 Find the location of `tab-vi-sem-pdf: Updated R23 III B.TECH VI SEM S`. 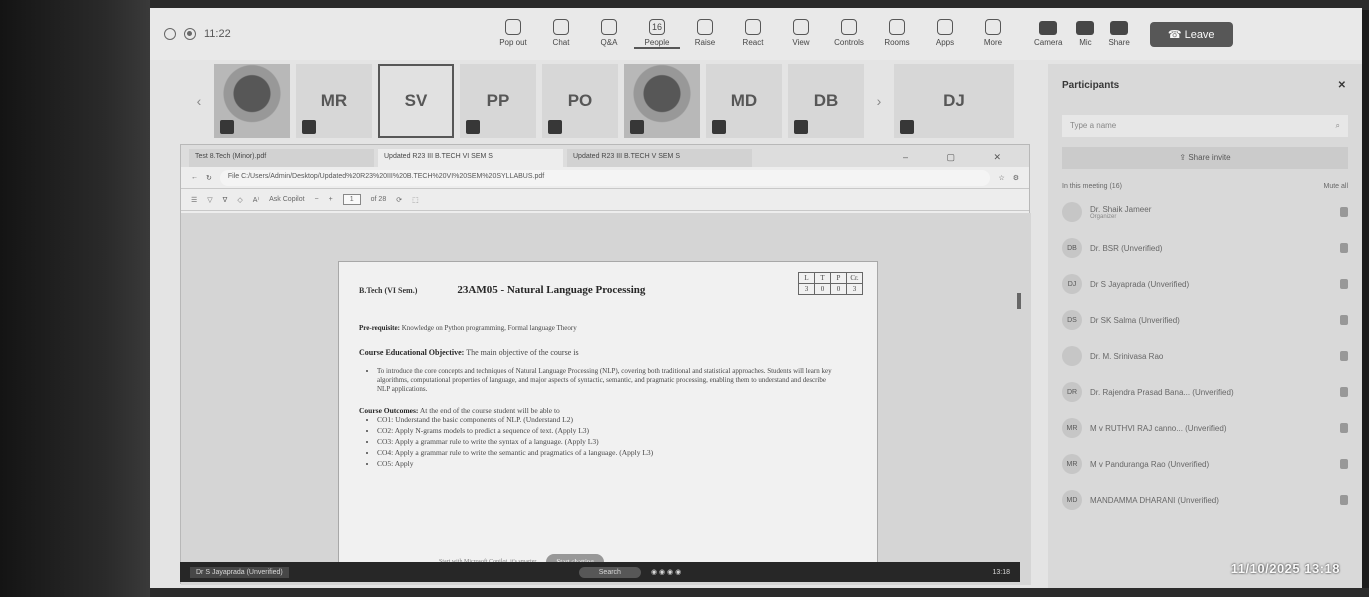

tab-vi-sem-pdf: Updated R23 III B.TECH VI SEM S is located at coordinates (470, 158).